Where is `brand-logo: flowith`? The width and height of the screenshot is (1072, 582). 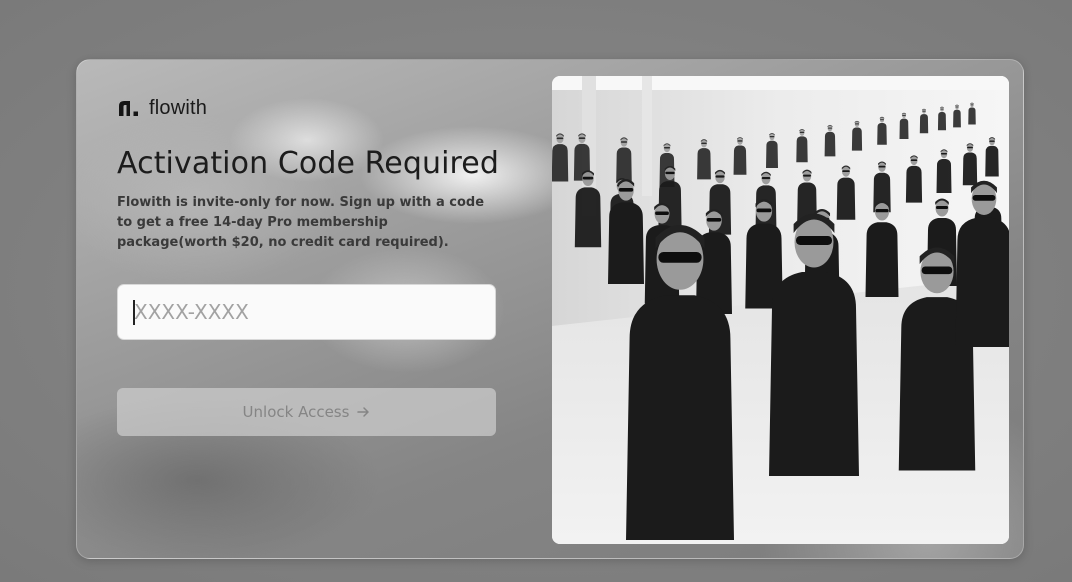
brand-logo: flowith is located at coordinates (162, 108).